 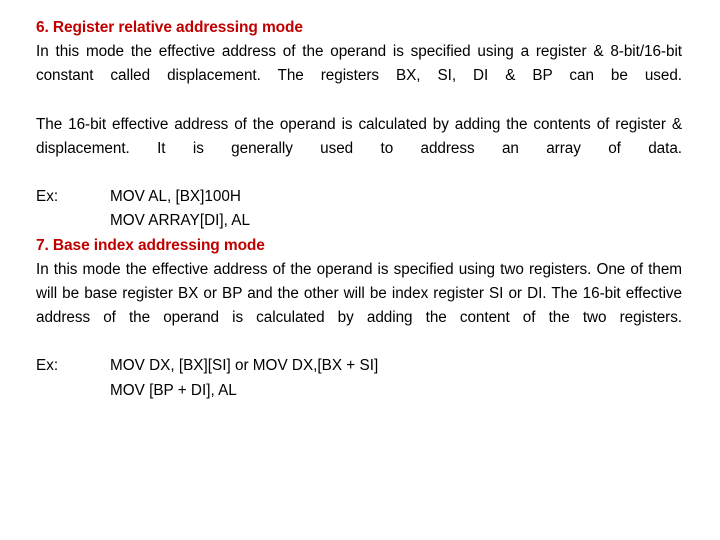 I want to click on section-heading-6: 6. Register relative addressing mode, so click(x=169, y=27).